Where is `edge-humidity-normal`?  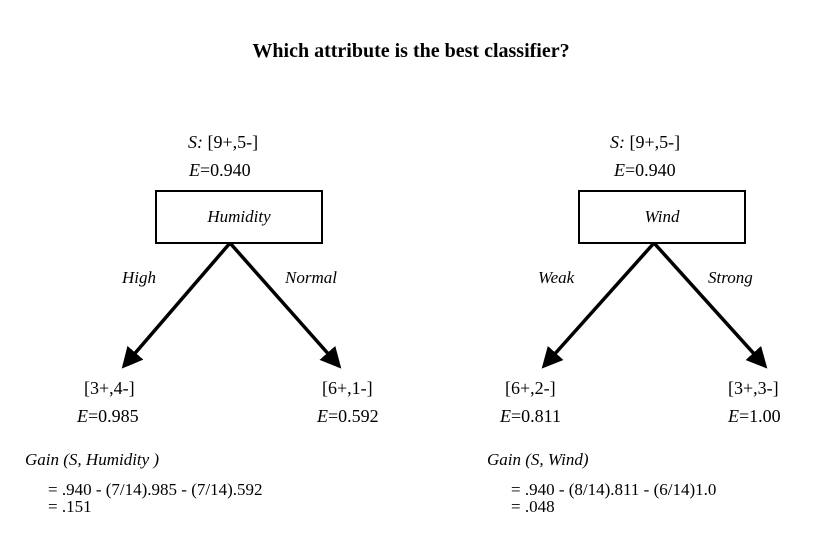
edge-humidity-normal is located at coordinates (285, 305).